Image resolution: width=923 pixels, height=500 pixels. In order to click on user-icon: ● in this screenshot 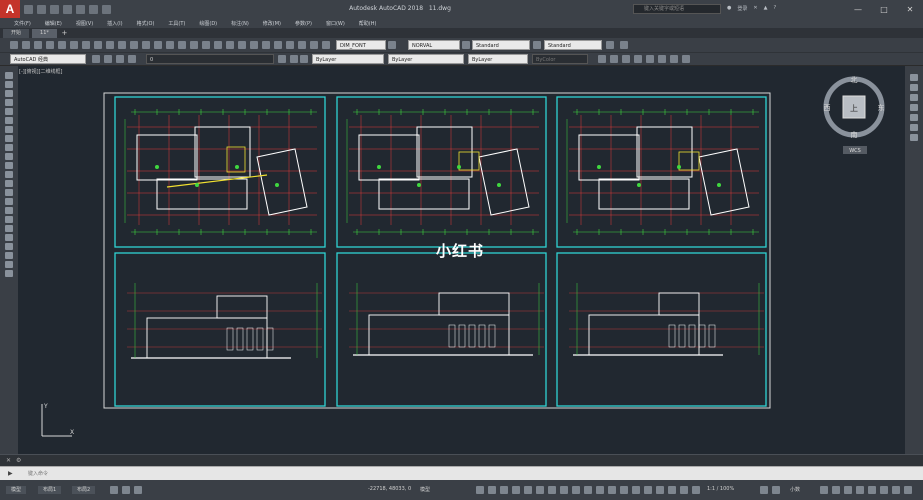, I will do `click(729, 8)`.